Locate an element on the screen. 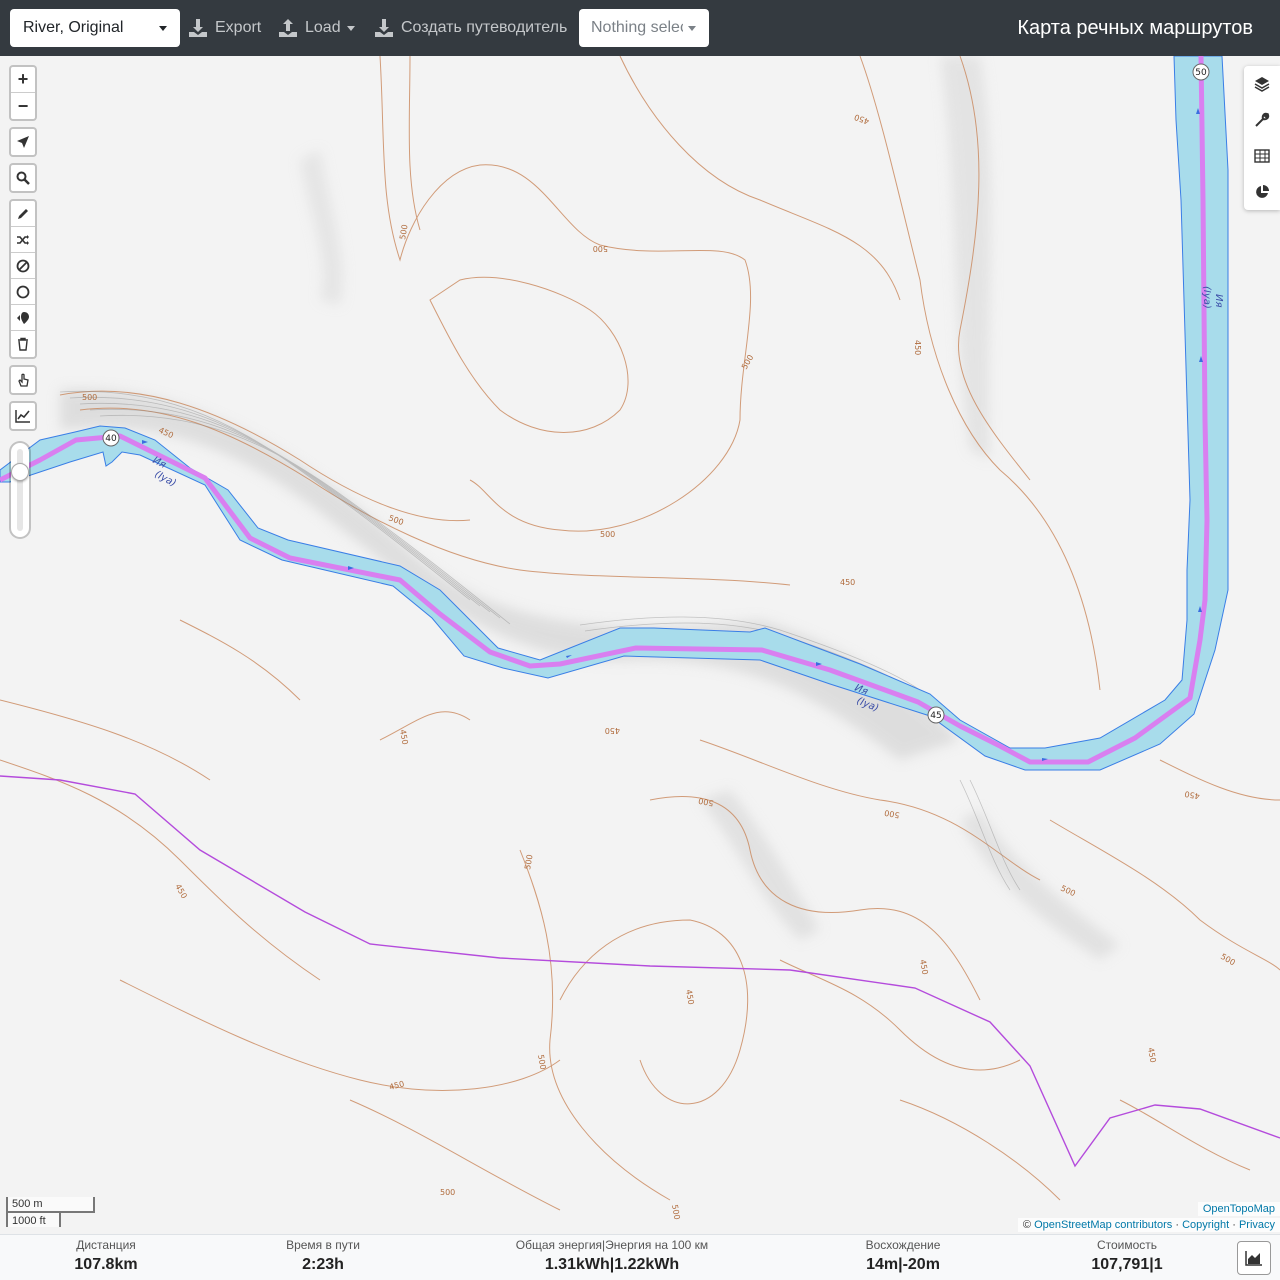  create-guide-button: Создать путеводитель is located at coordinates (470, 28).